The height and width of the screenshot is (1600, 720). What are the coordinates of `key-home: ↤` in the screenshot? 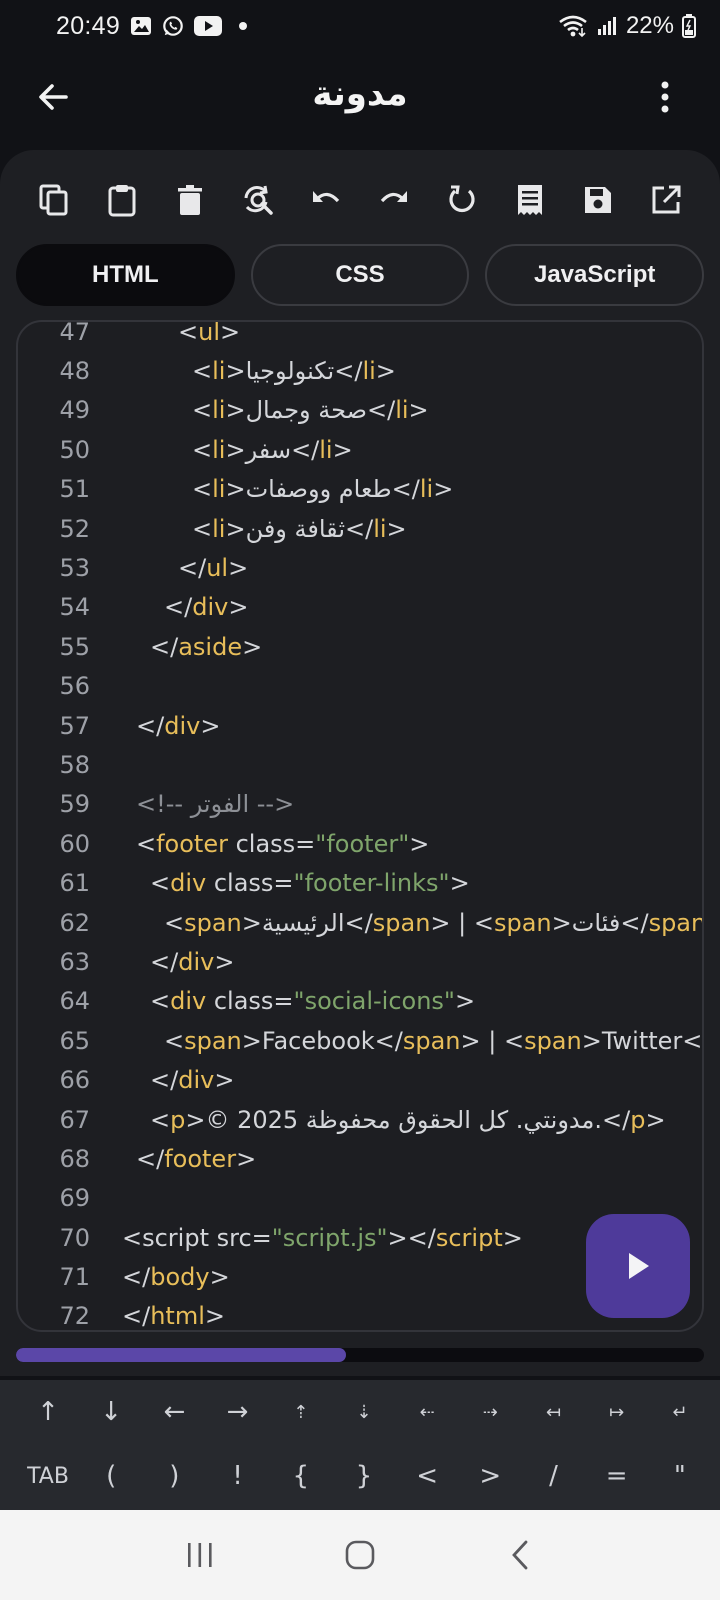 It's located at (554, 1412).